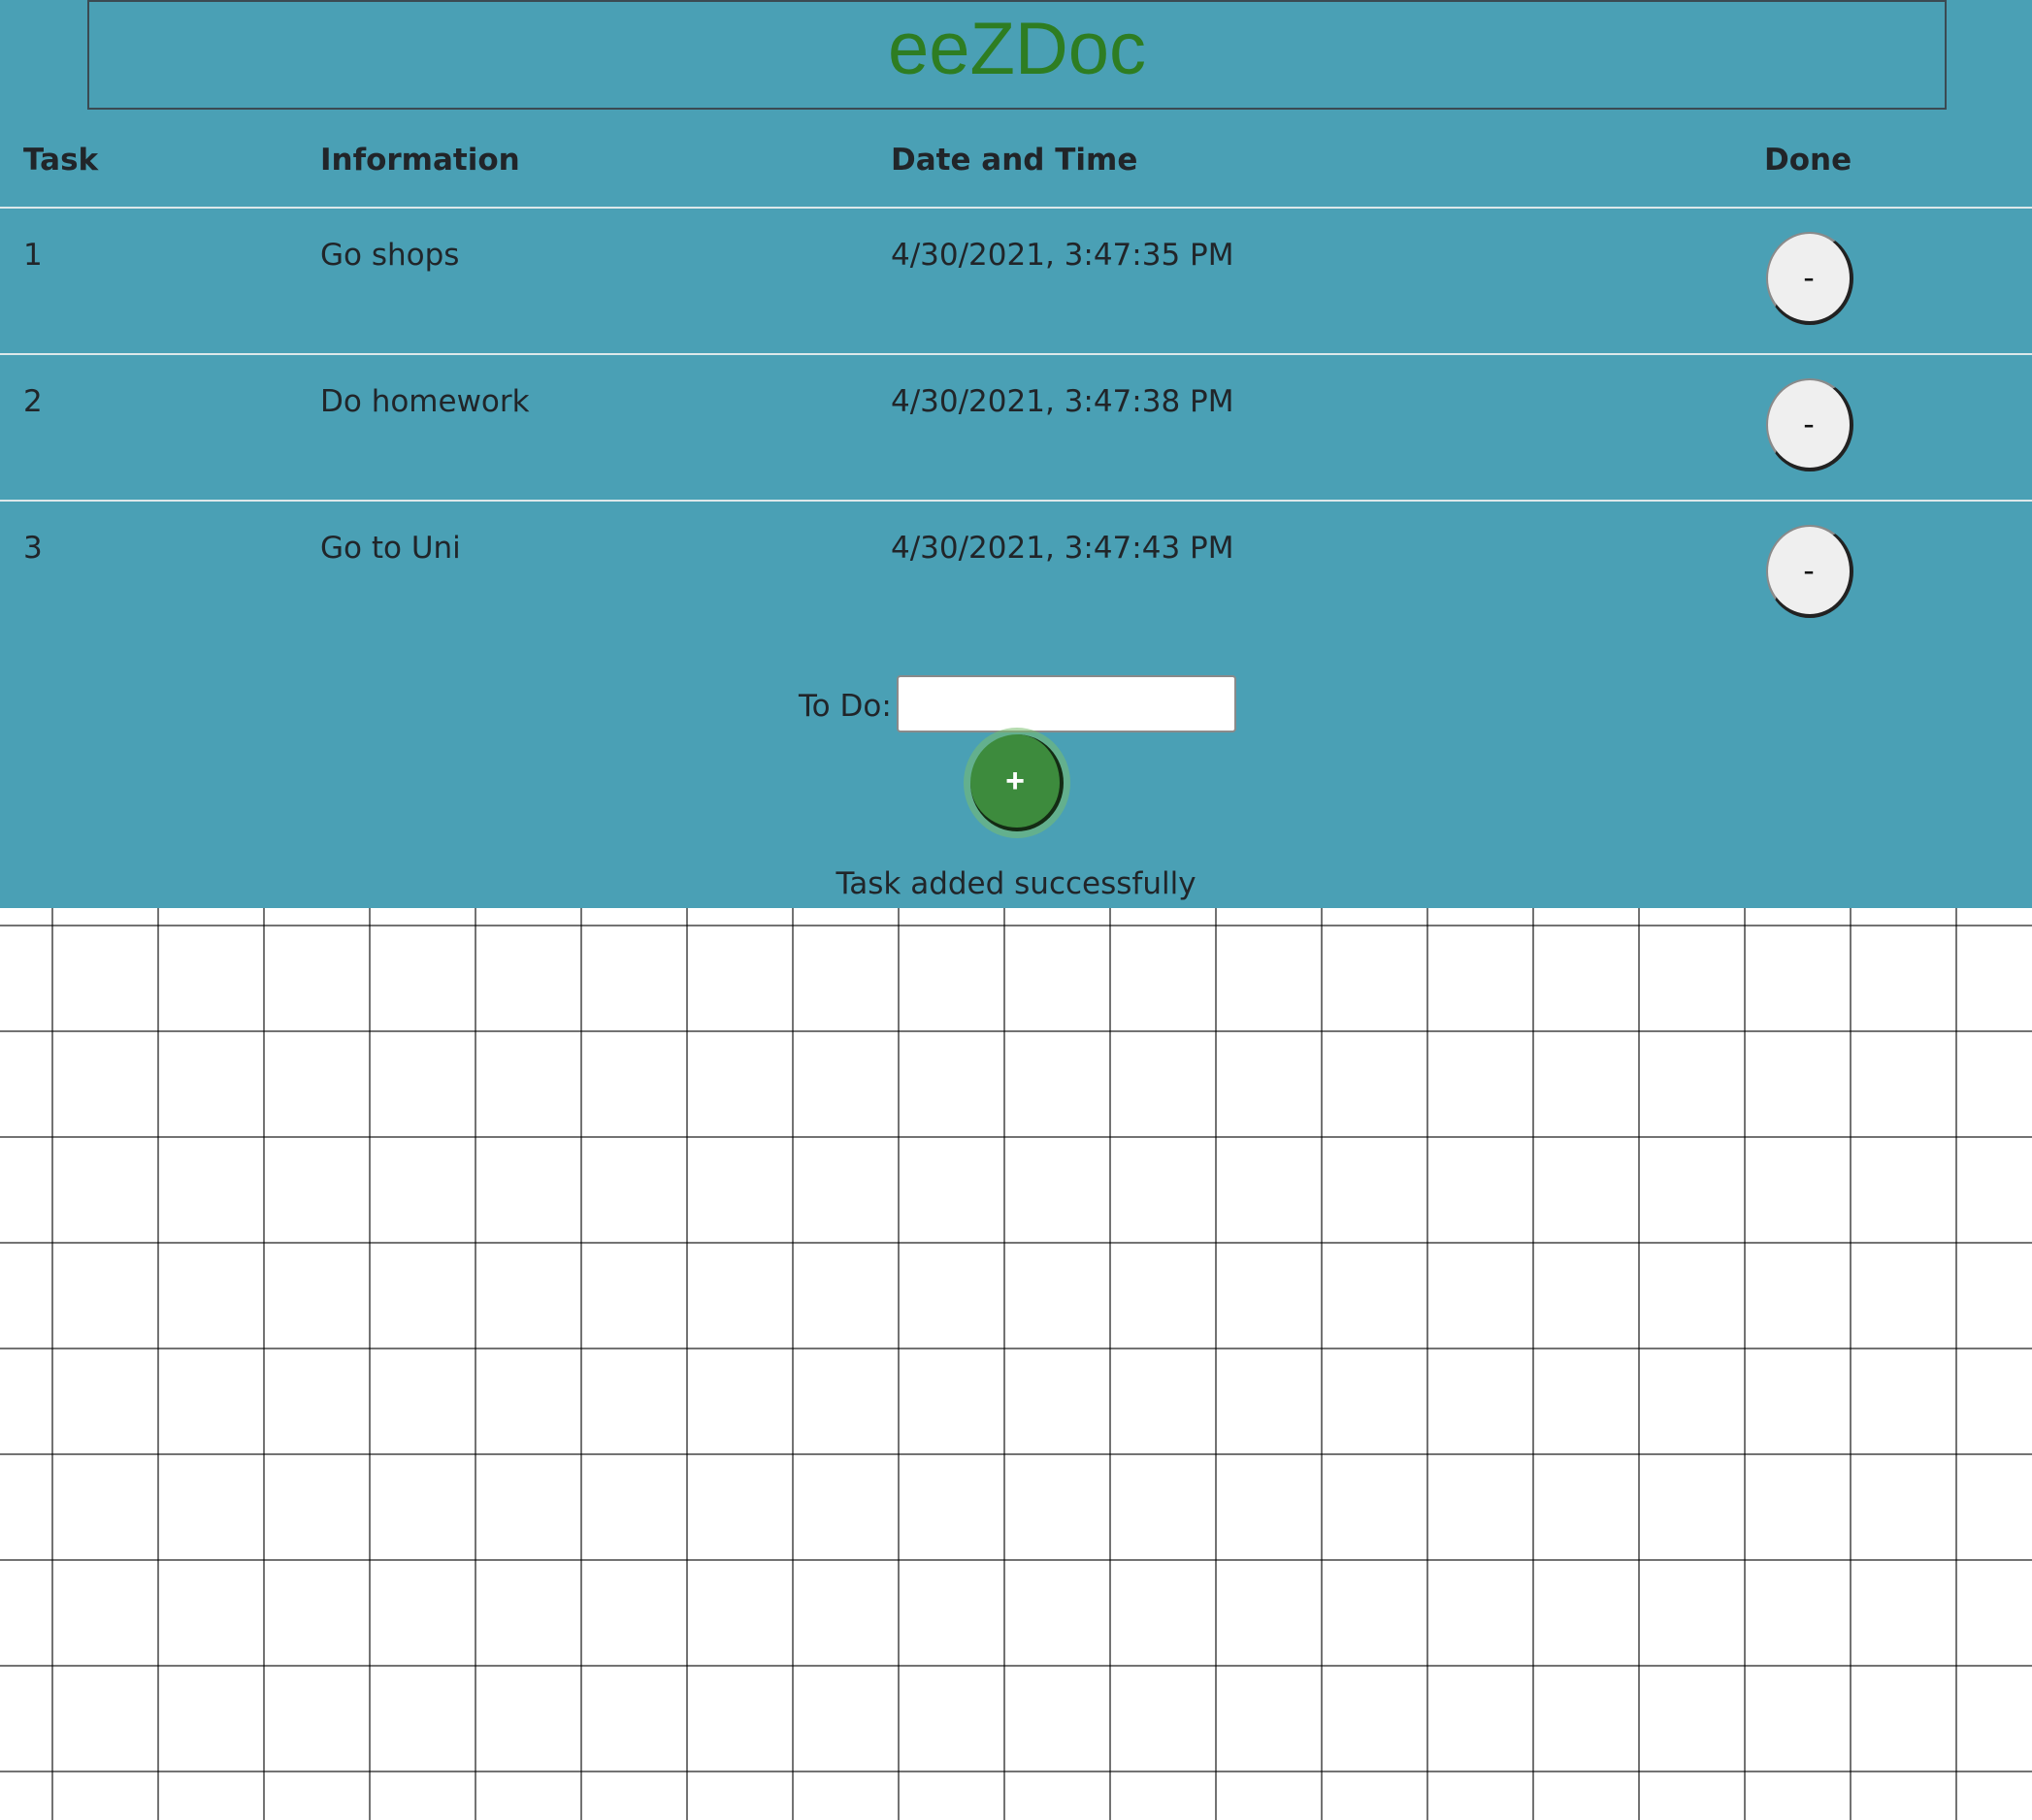  What do you see at coordinates (160, 161) in the screenshot?
I see `header-task: Task` at bounding box center [160, 161].